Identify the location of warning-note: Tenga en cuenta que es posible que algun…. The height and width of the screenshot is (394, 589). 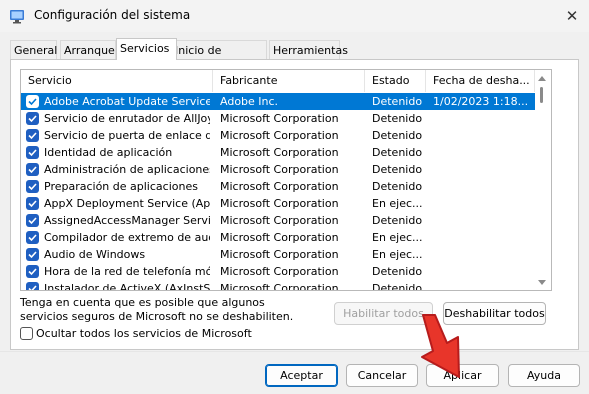
(157, 309).